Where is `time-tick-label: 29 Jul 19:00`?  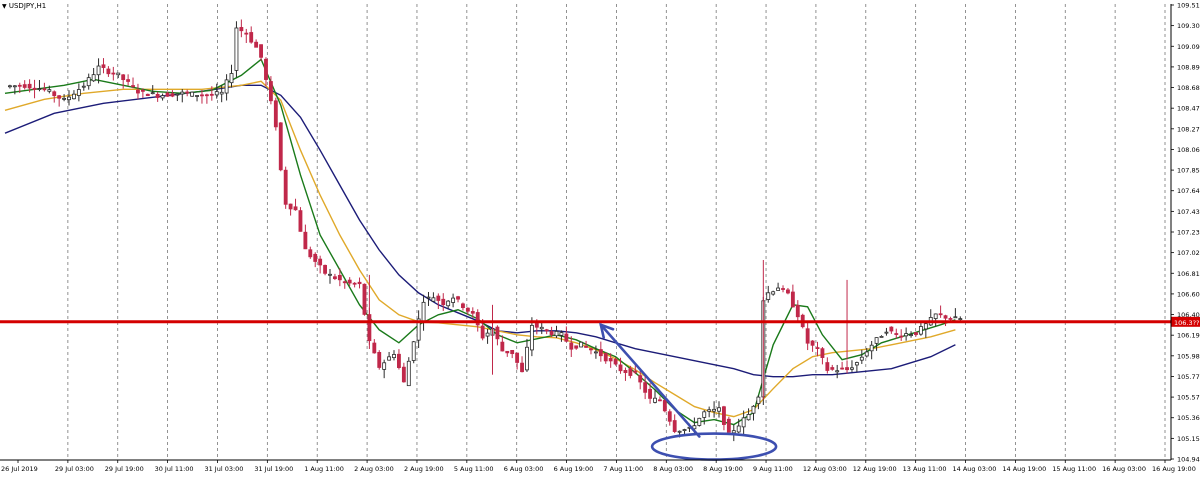
time-tick-label: 29 Jul 19:00 is located at coordinates (124, 469).